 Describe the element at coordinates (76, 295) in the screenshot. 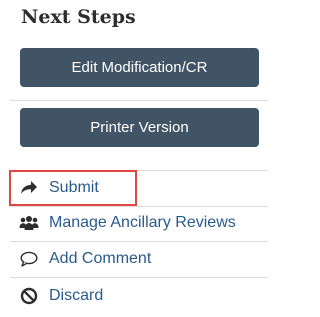

I see `discard-label: Discard` at that location.